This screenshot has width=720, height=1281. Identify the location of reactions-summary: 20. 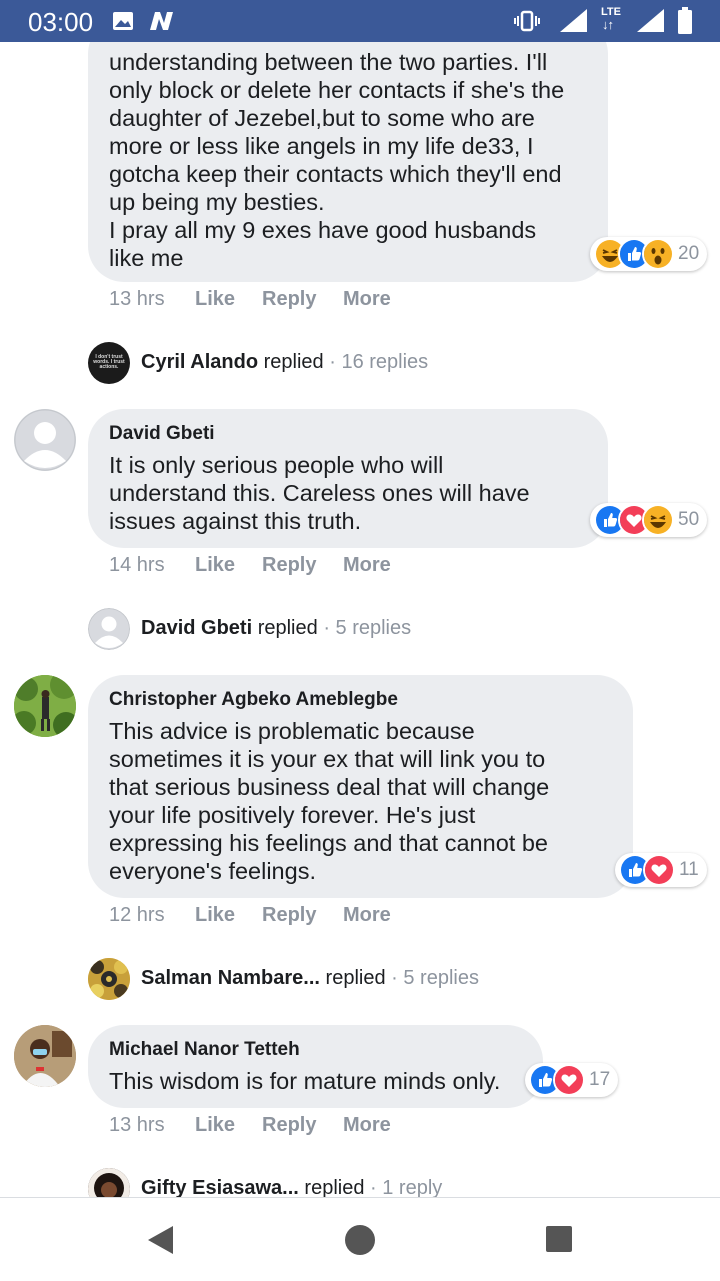
(649, 254).